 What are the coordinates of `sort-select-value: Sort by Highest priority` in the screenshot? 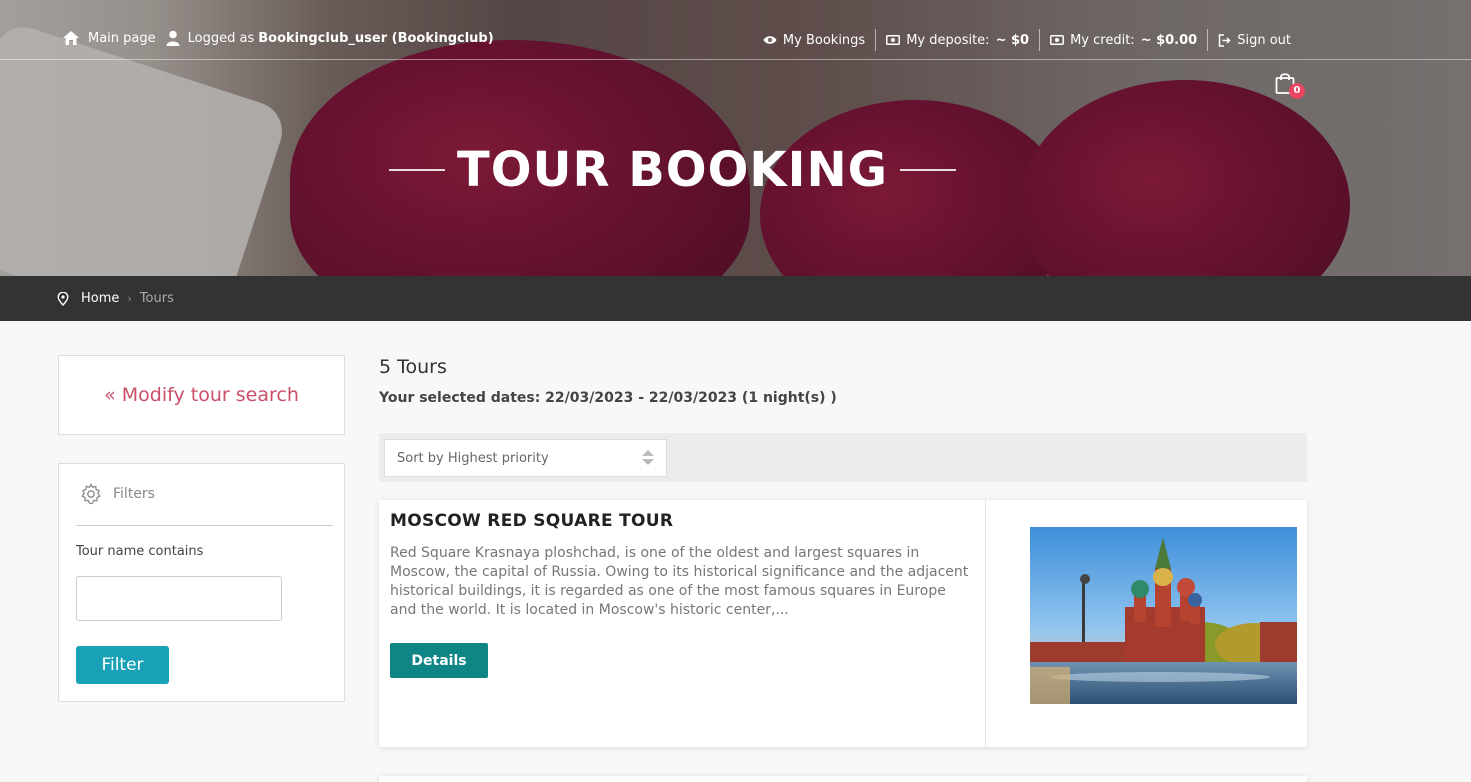 It's located at (473, 458).